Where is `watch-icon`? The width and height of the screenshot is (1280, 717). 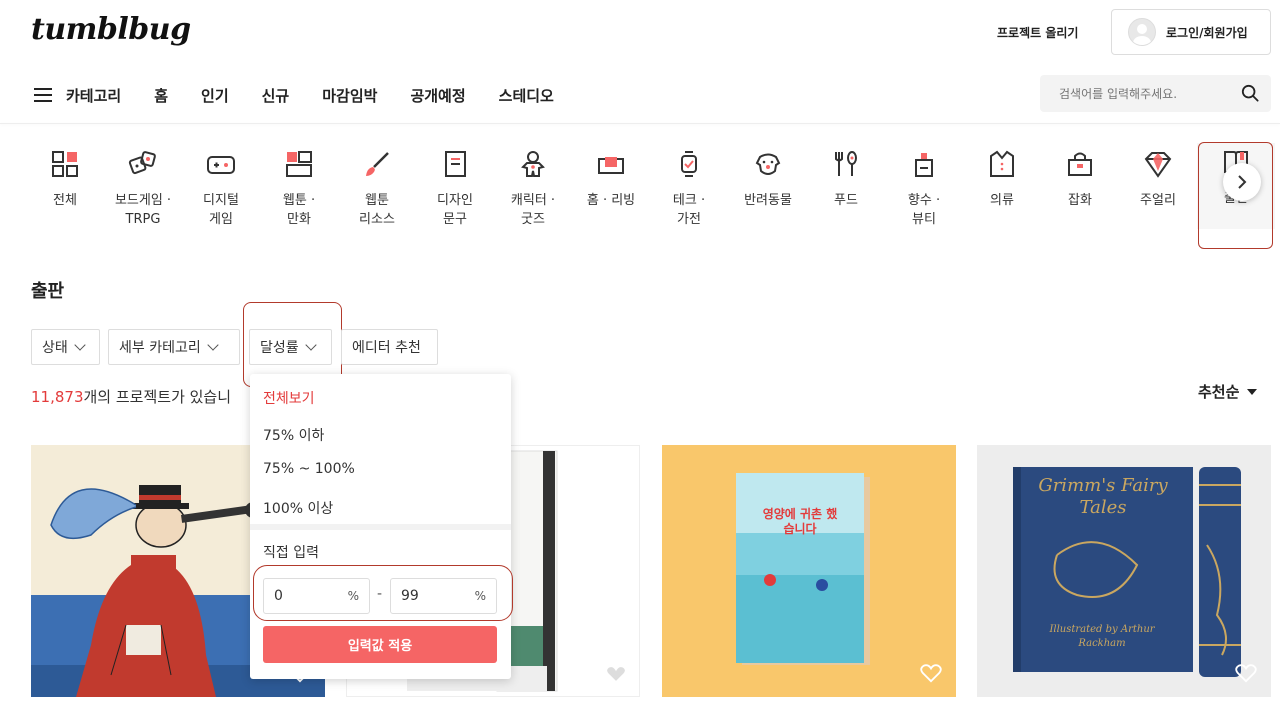
watch-icon is located at coordinates (689, 164).